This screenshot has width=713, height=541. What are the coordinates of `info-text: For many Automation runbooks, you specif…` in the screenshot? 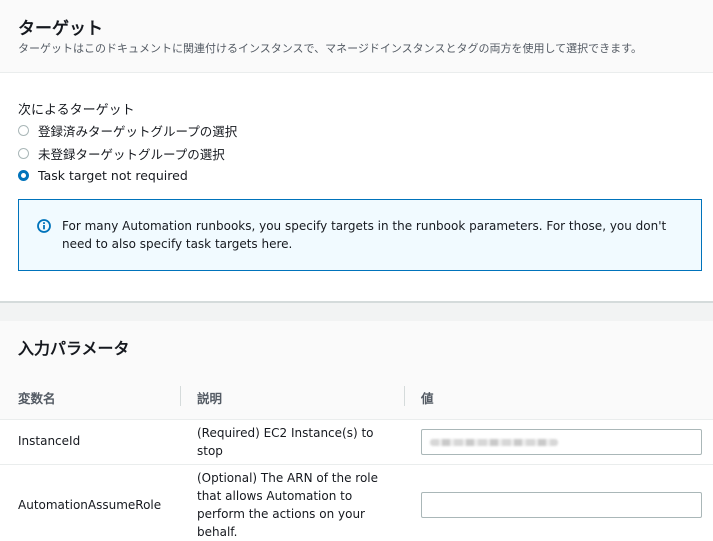 It's located at (364, 235).